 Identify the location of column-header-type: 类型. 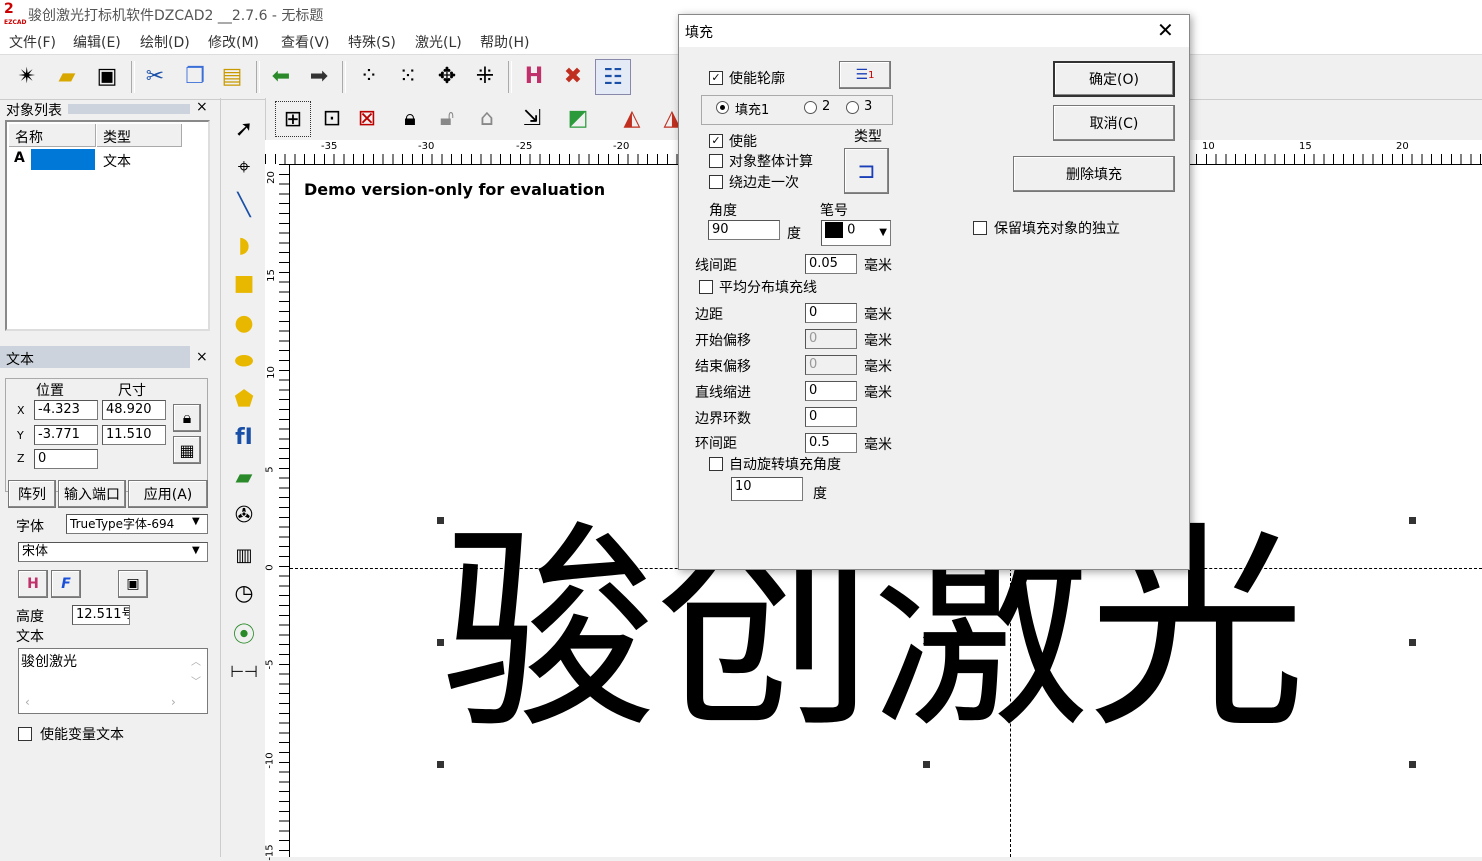
(117, 137).